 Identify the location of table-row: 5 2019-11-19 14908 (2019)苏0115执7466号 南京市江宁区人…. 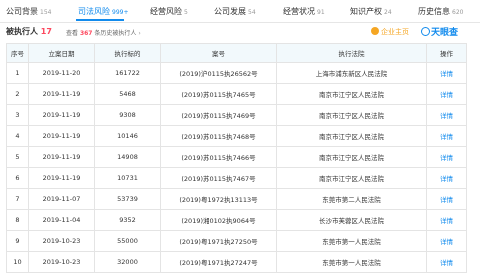
(236, 157).